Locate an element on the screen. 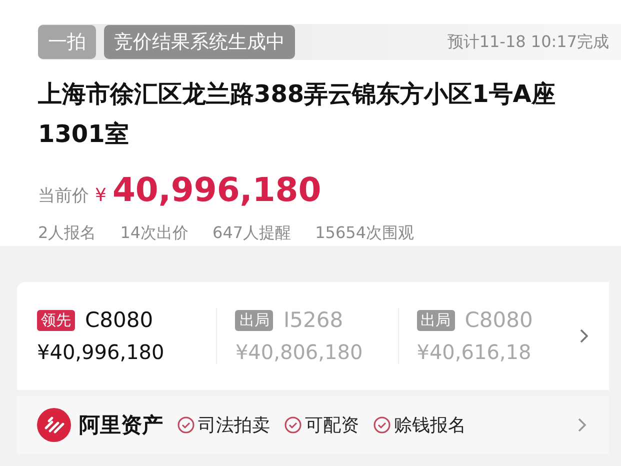  auction-stat: 15654次围观 is located at coordinates (364, 233).